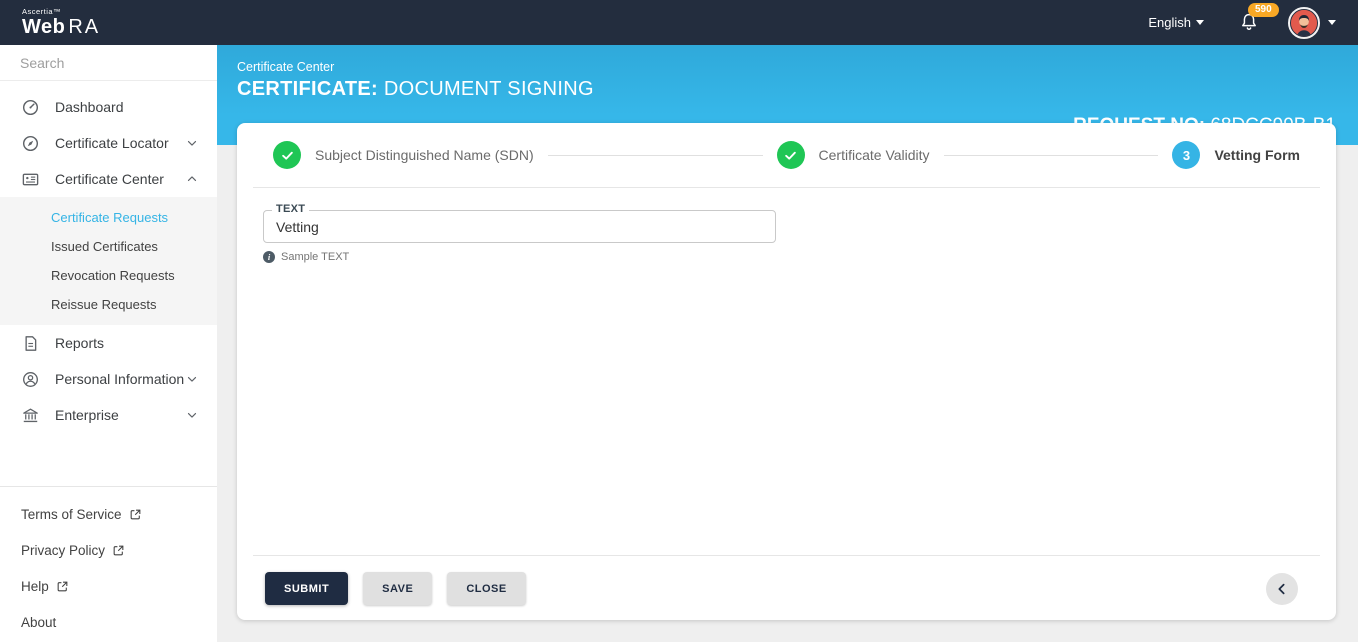  I want to click on sidebar-item-reissue-requests: Reissue Requests, so click(108, 304).